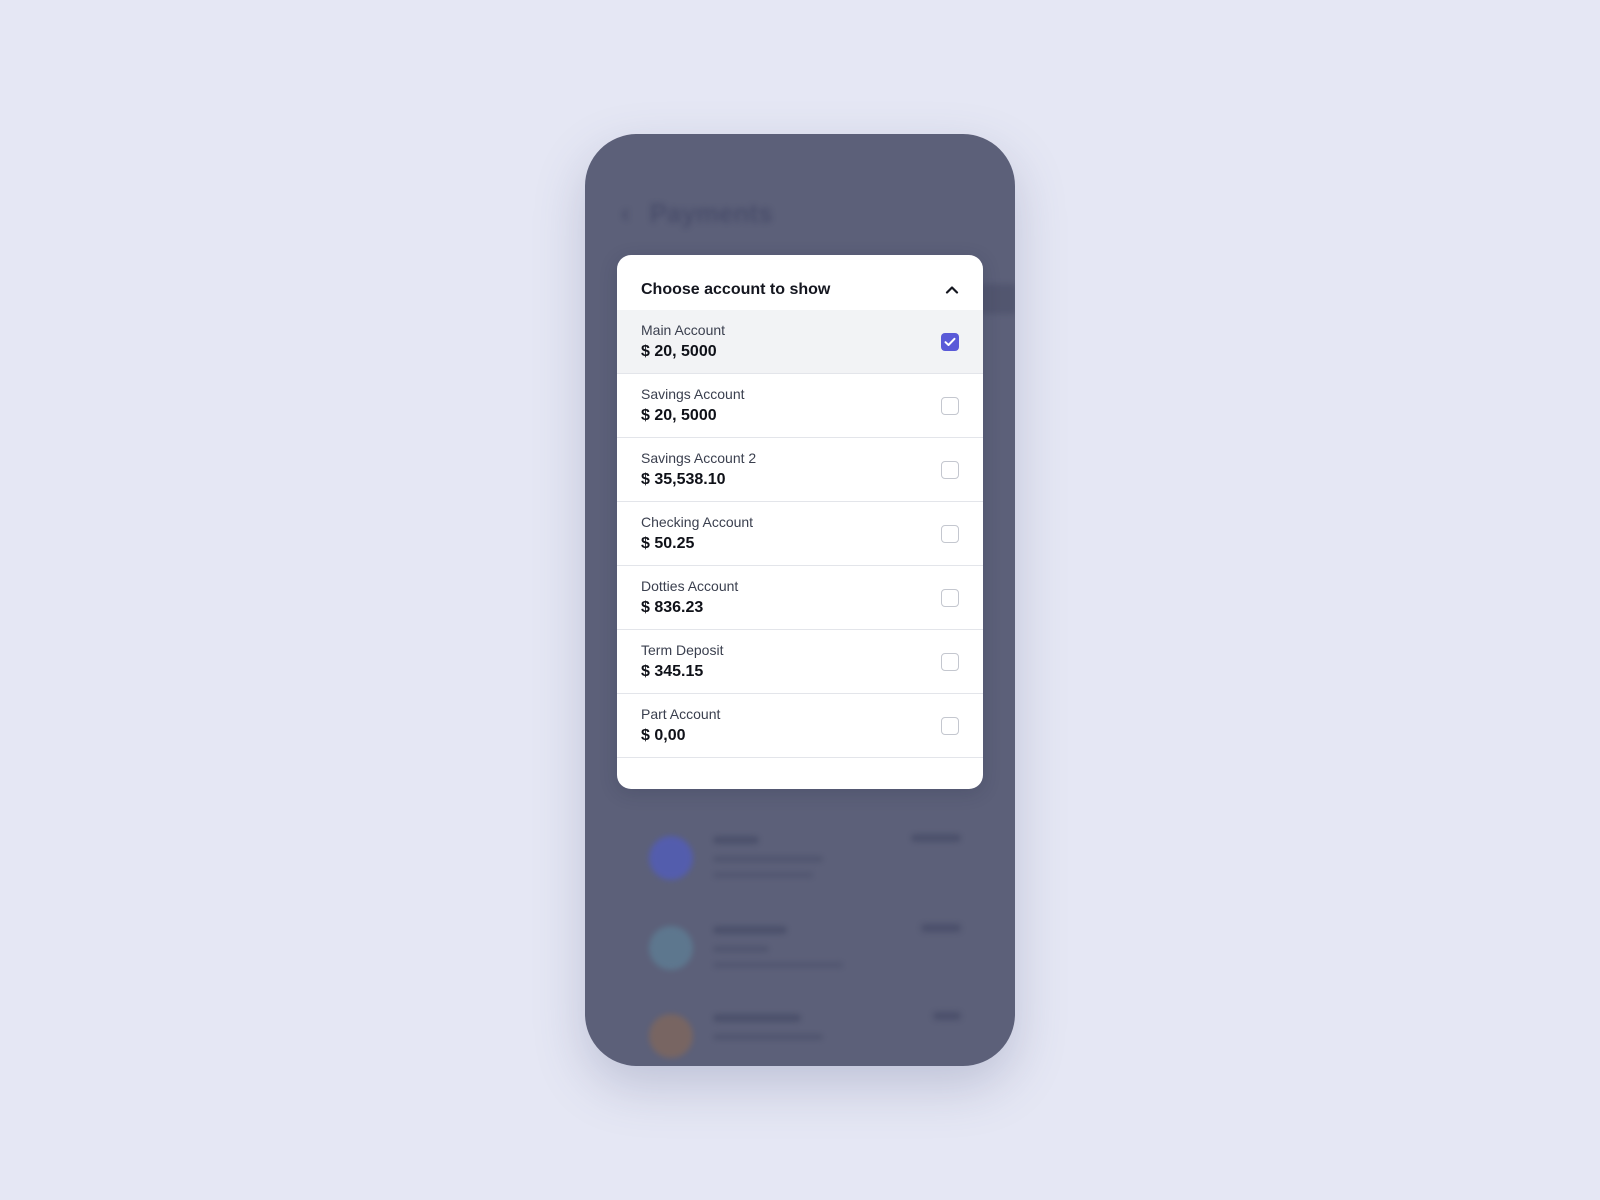 The width and height of the screenshot is (1600, 1200). What do you see at coordinates (800, 406) in the screenshot?
I see `account-option: Savings Account $ 20, 5000` at bounding box center [800, 406].